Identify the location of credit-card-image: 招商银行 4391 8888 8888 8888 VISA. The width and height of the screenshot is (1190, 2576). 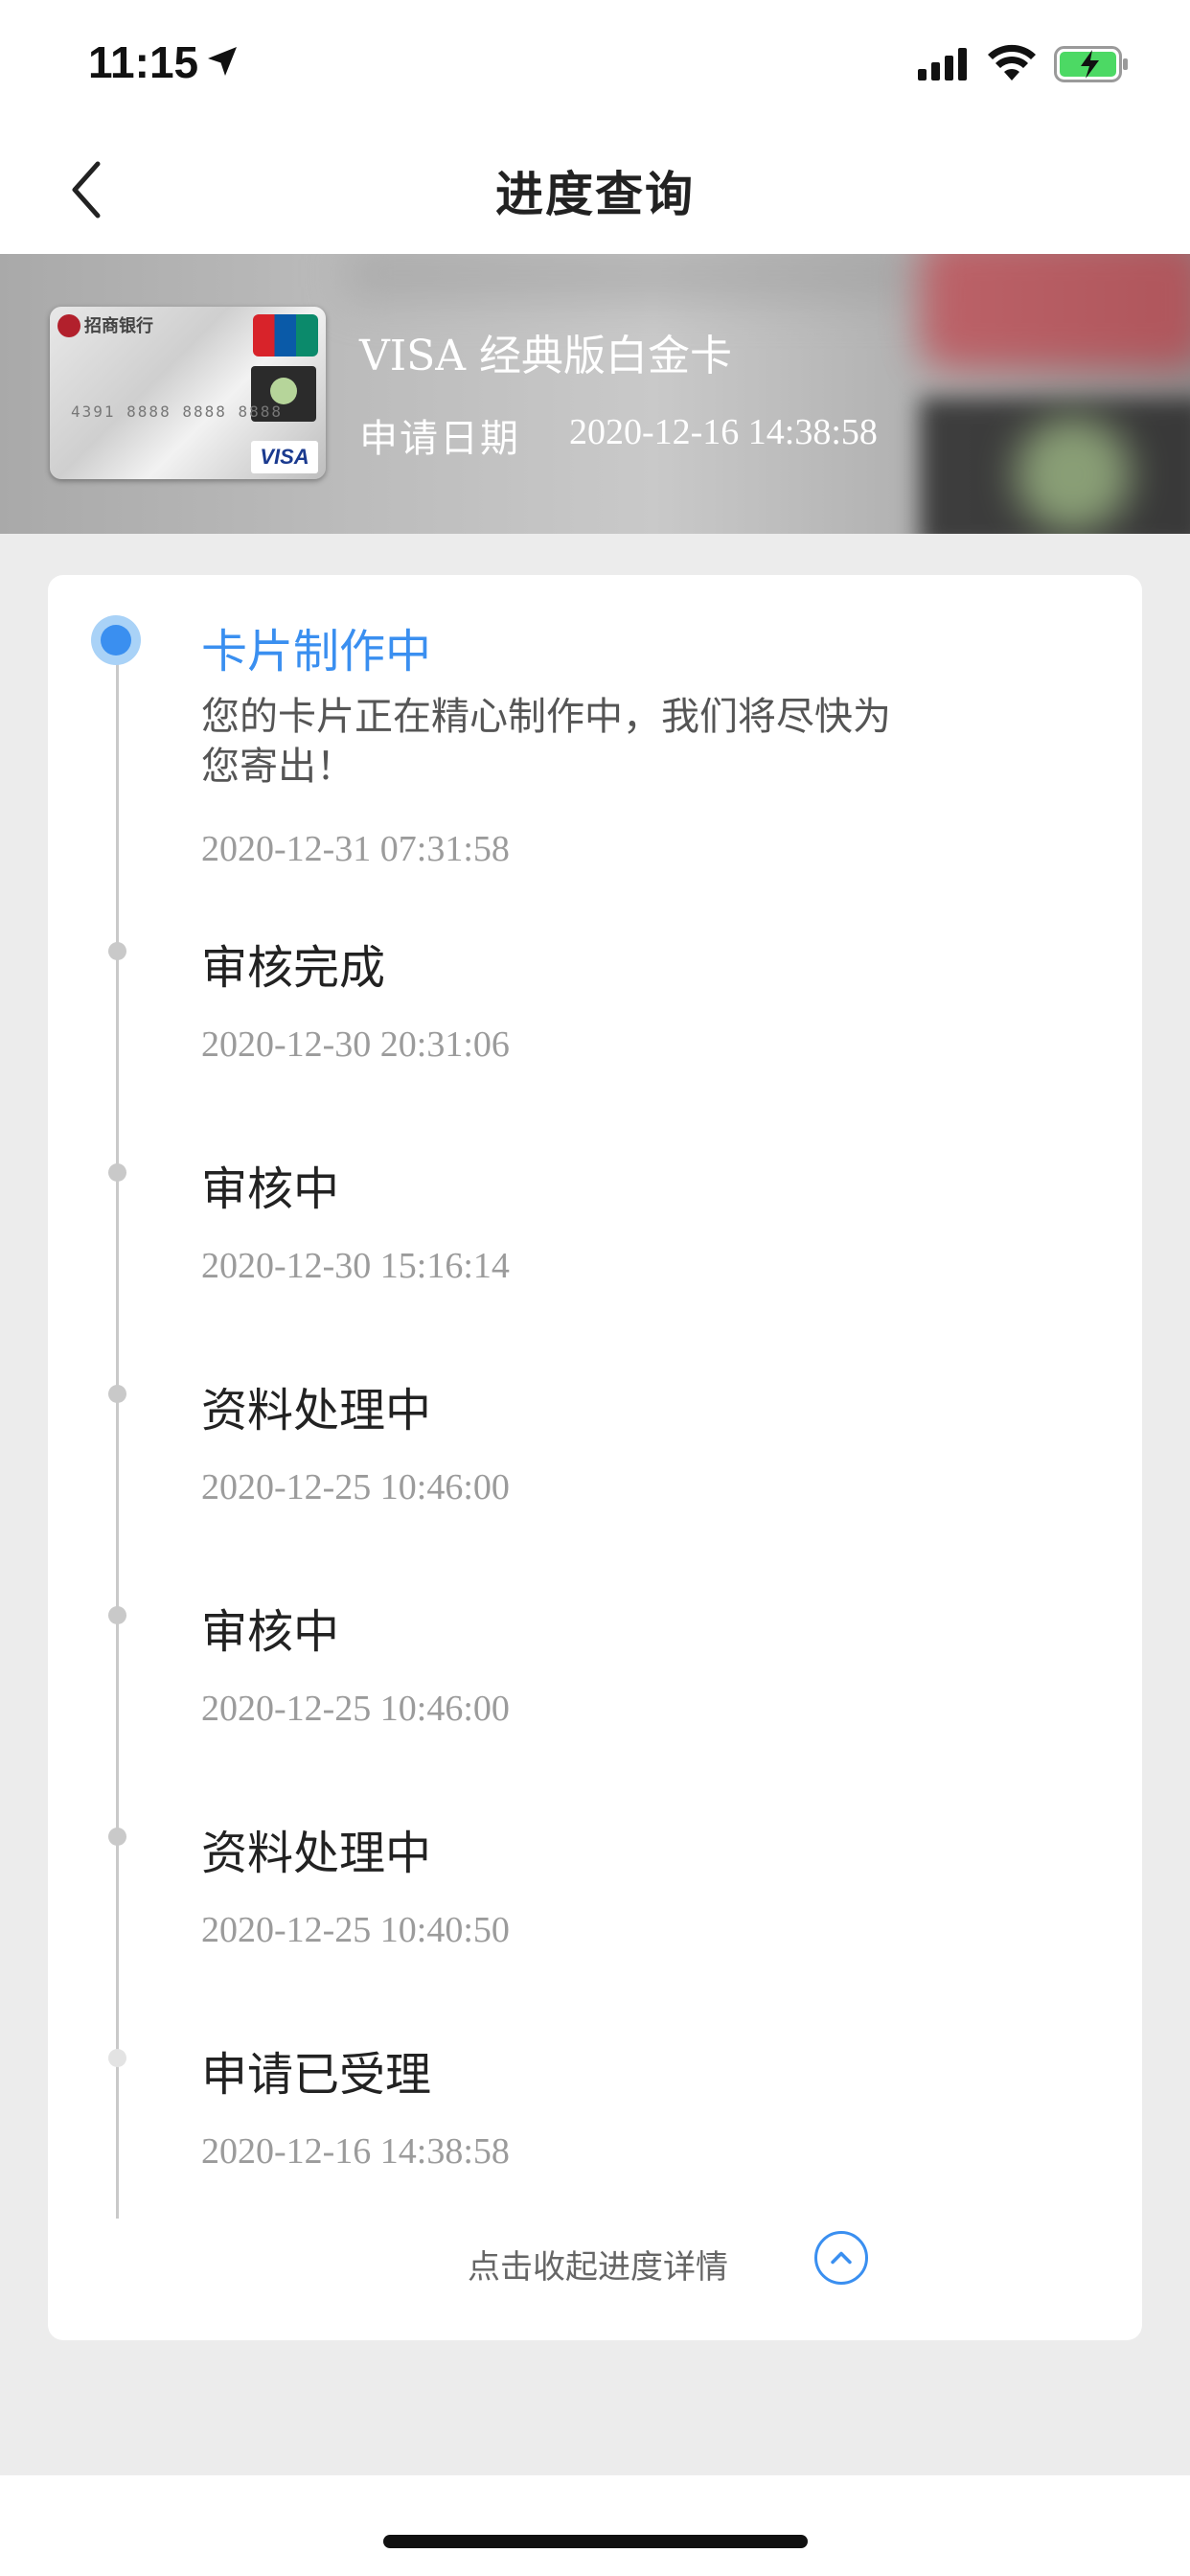
(188, 393).